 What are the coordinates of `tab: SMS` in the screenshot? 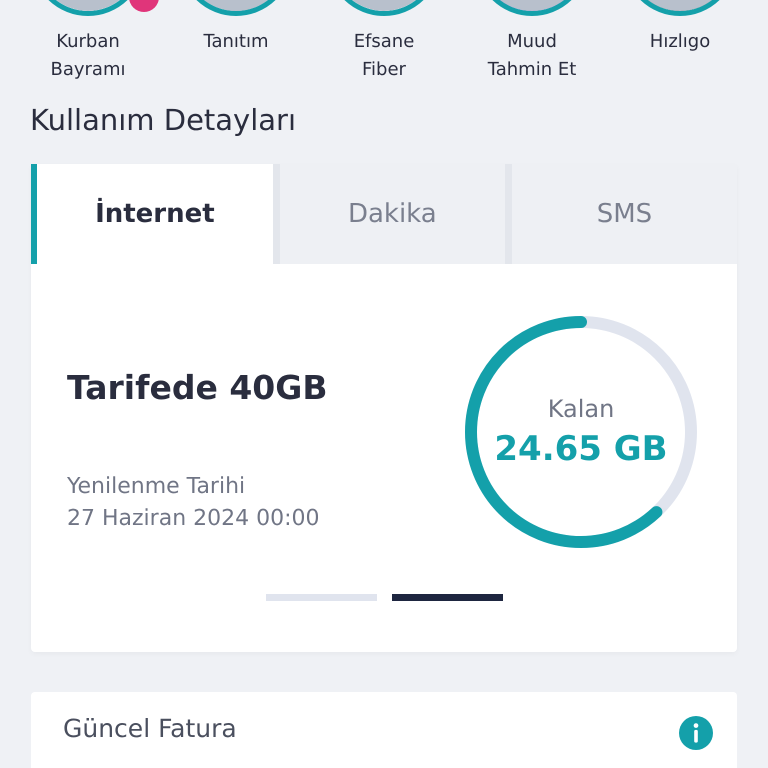 It's located at (624, 214).